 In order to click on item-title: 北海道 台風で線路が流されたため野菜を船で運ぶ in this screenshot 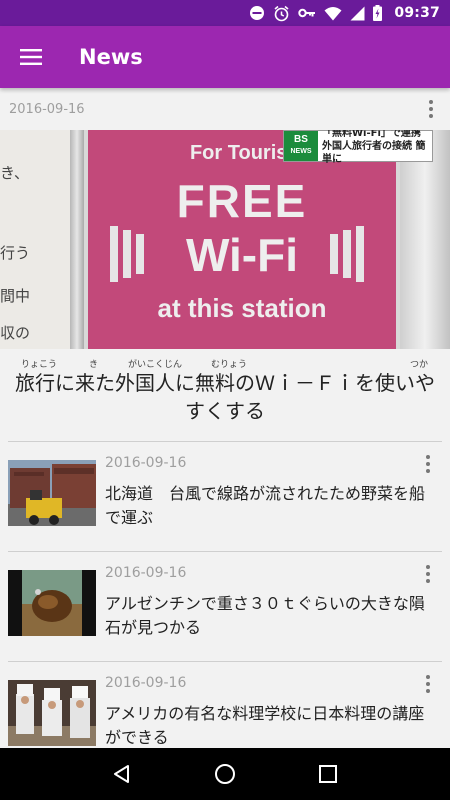, I will do `click(265, 505)`.